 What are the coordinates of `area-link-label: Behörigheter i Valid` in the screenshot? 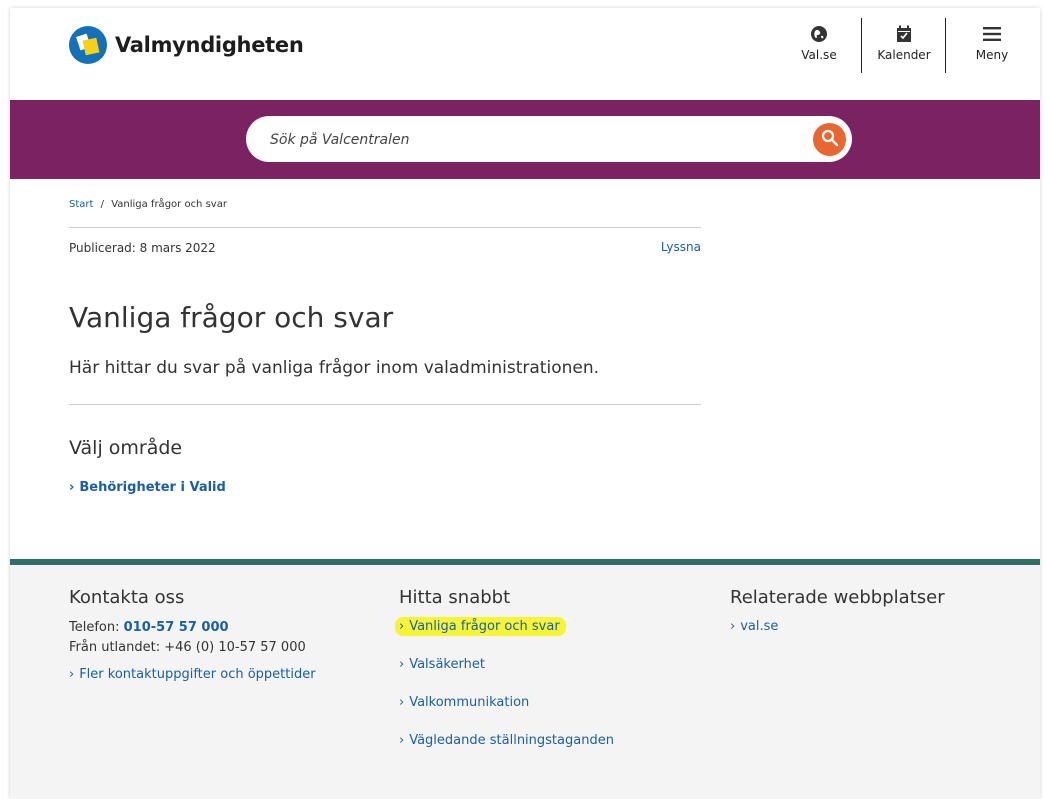 It's located at (152, 487).